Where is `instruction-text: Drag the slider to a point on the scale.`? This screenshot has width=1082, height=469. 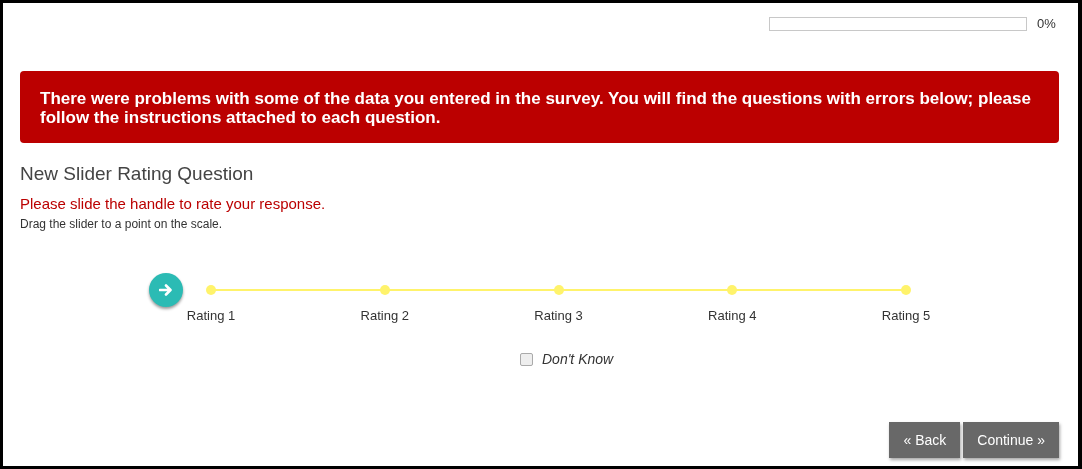 instruction-text: Drag the slider to a point on the scale. is located at coordinates (122, 224).